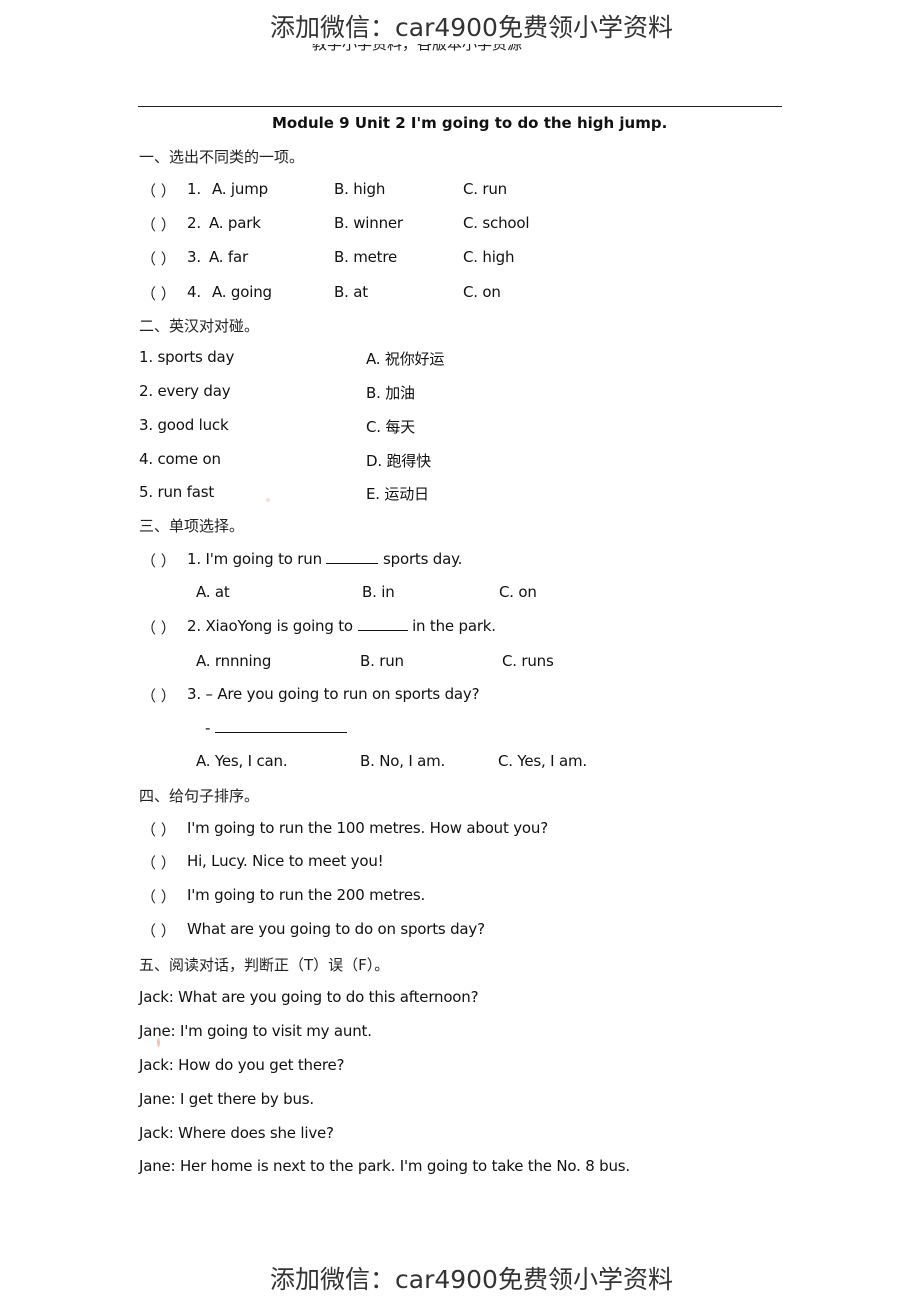  Describe the element at coordinates (351, 292) in the screenshot. I see `option-b: B. at` at that location.